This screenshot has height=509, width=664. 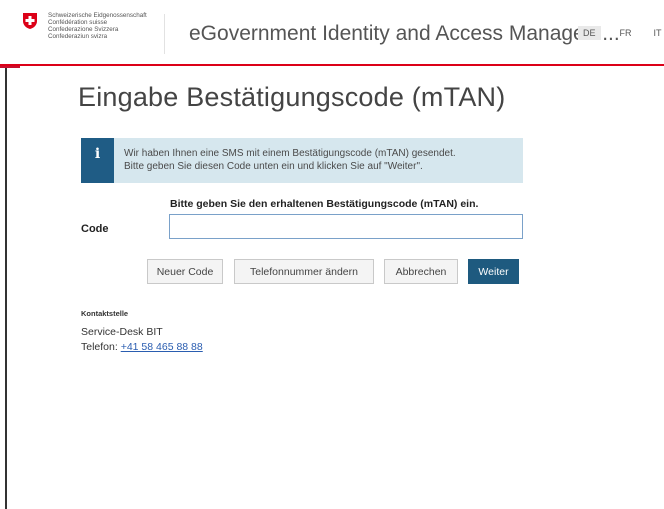 I want to click on contact-phone: Telefon: +41 58 465 88 88, so click(x=142, y=347).